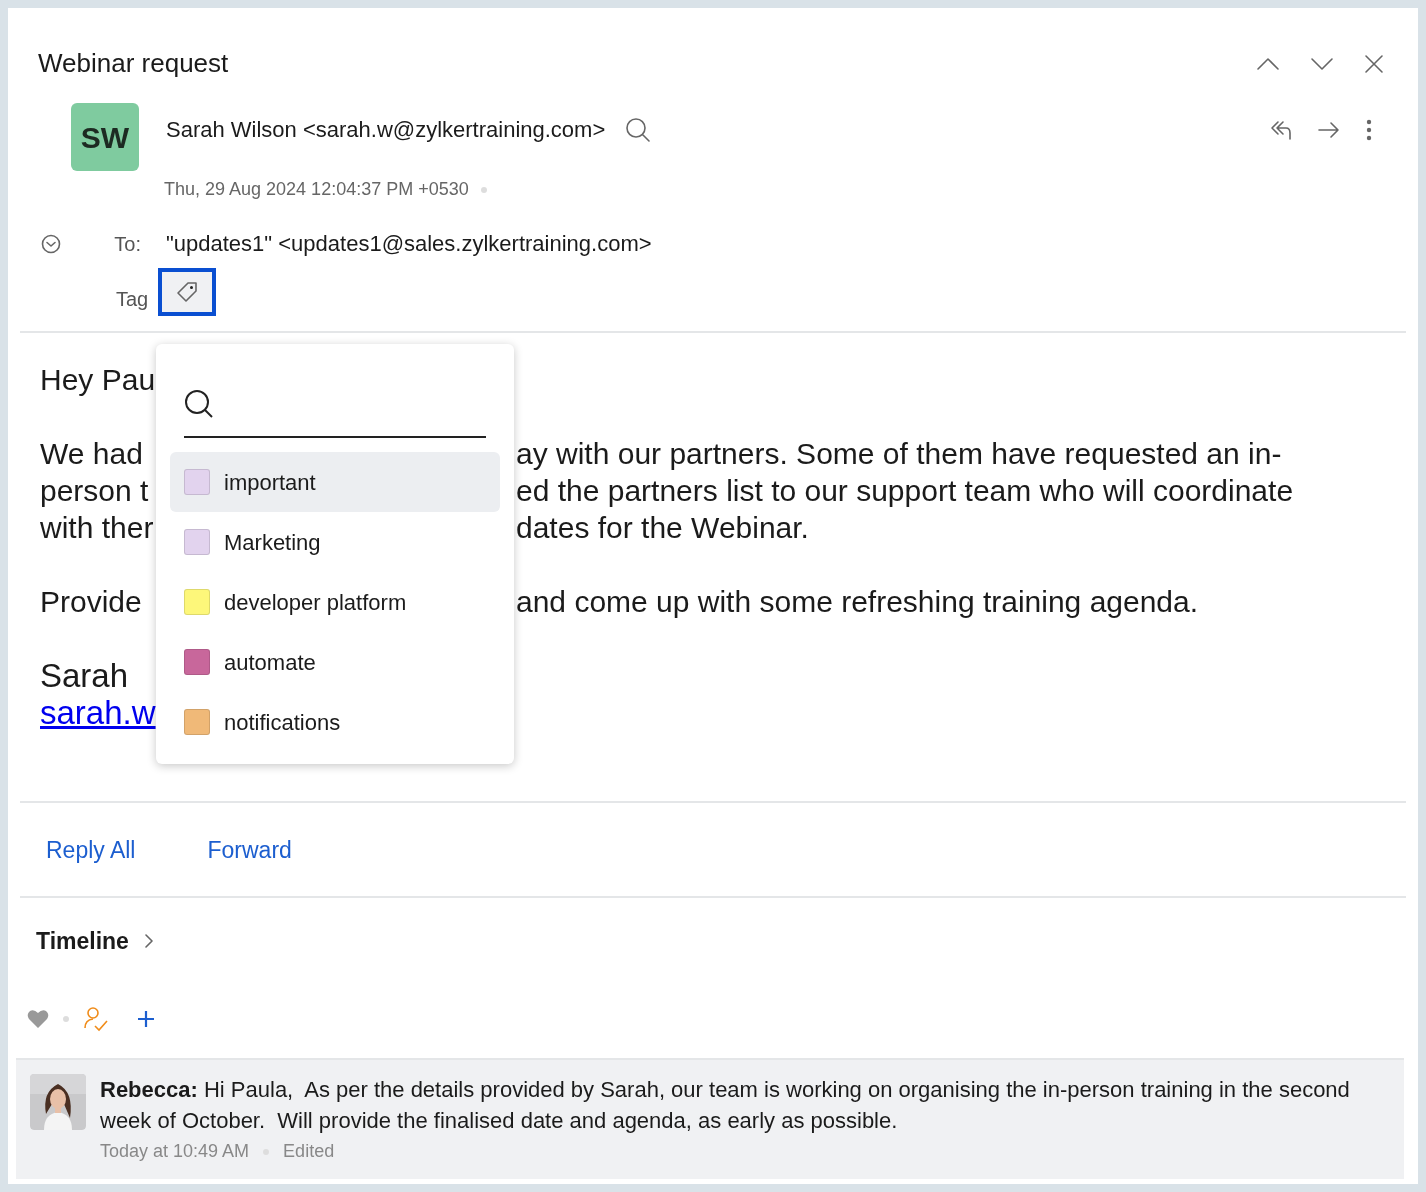 The height and width of the screenshot is (1192, 1426). I want to click on reply-all-icon, so click(1281, 129).